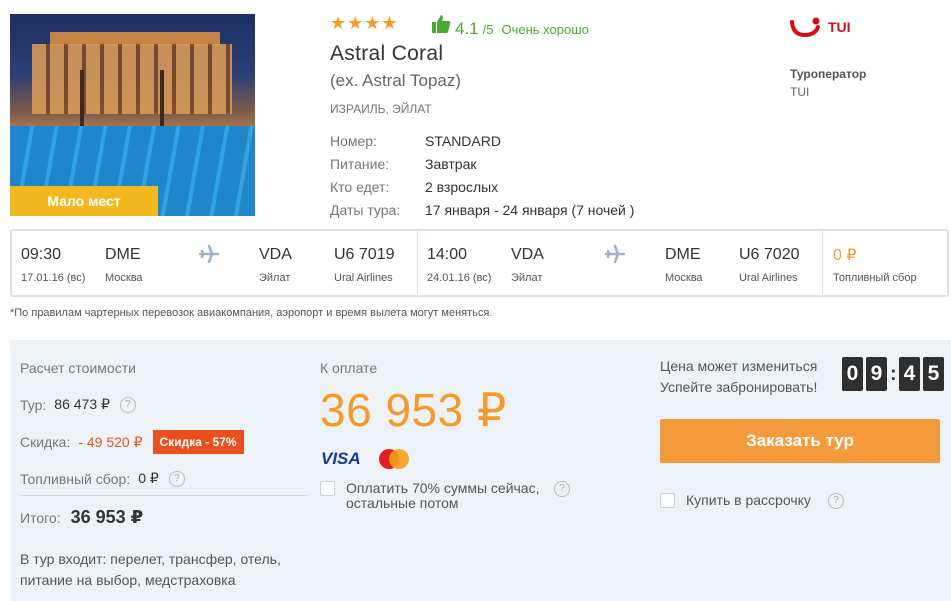  Describe the element at coordinates (768, 278) in the screenshot. I see `return-airline-name: Ural Airlines` at that location.